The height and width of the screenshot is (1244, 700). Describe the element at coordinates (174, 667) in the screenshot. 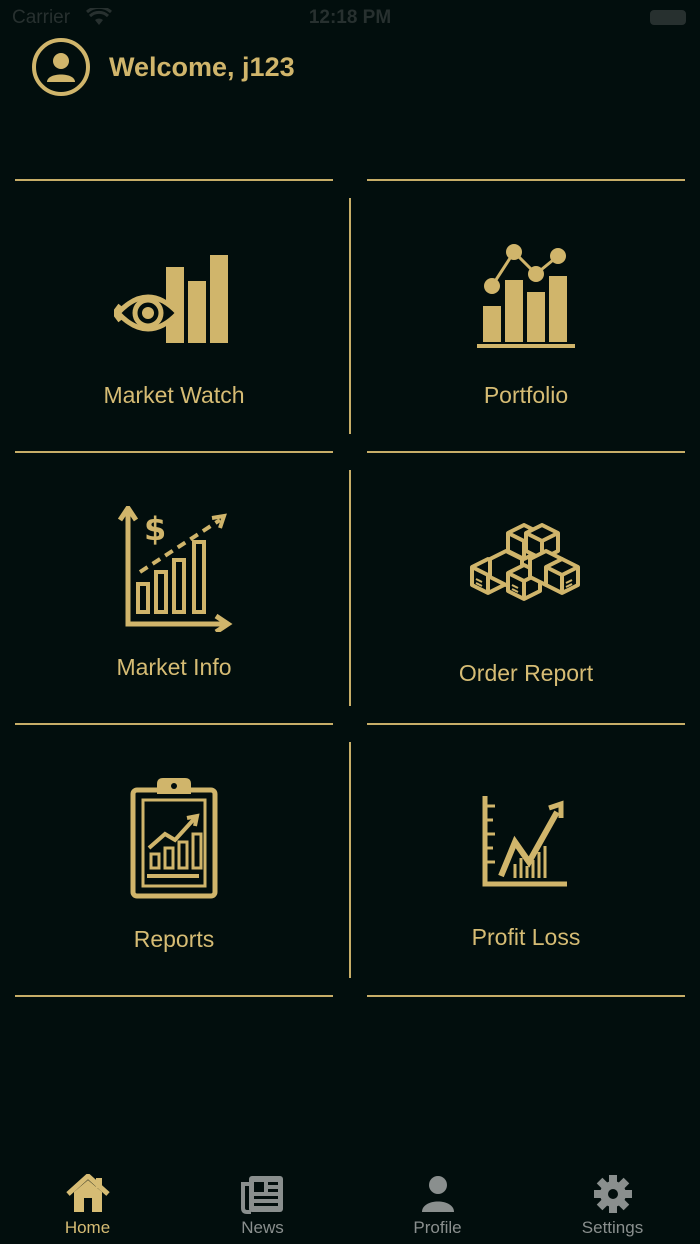

I see `tile-label: Market Info` at that location.